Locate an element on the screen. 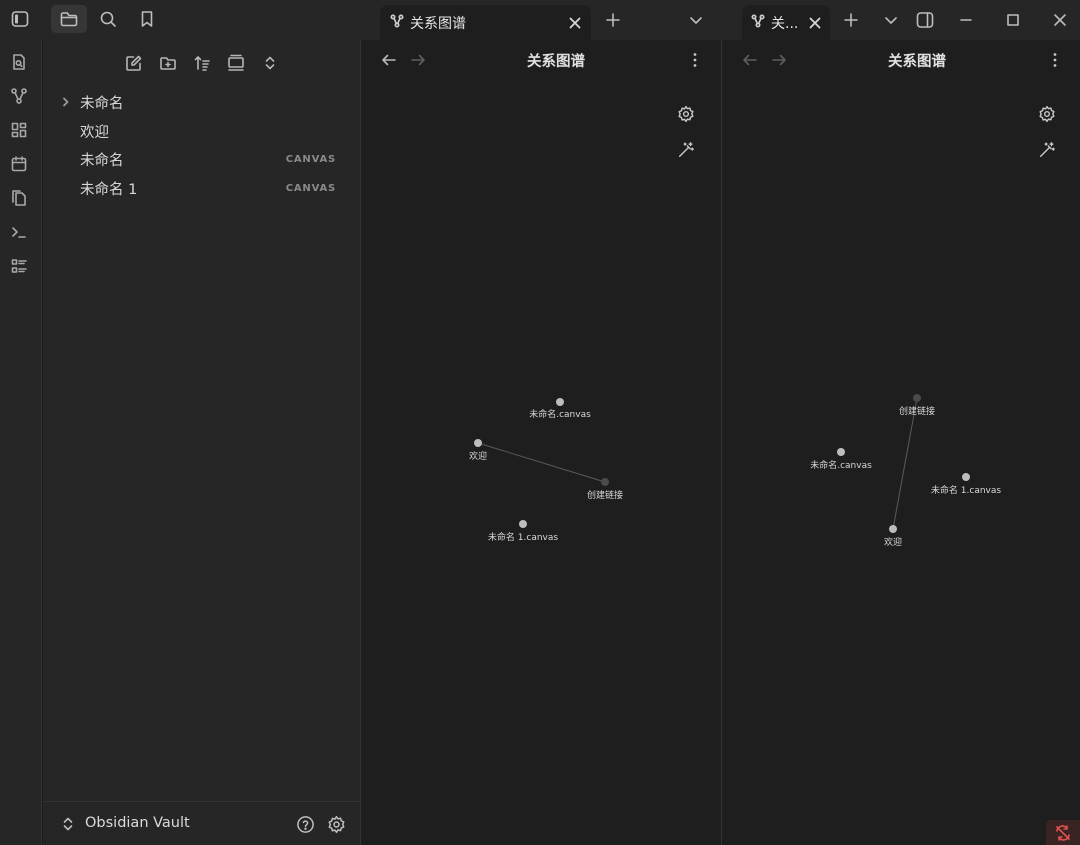 Image resolution: width=1080 pixels, height=845 pixels. daily-note-button is located at coordinates (19, 164).